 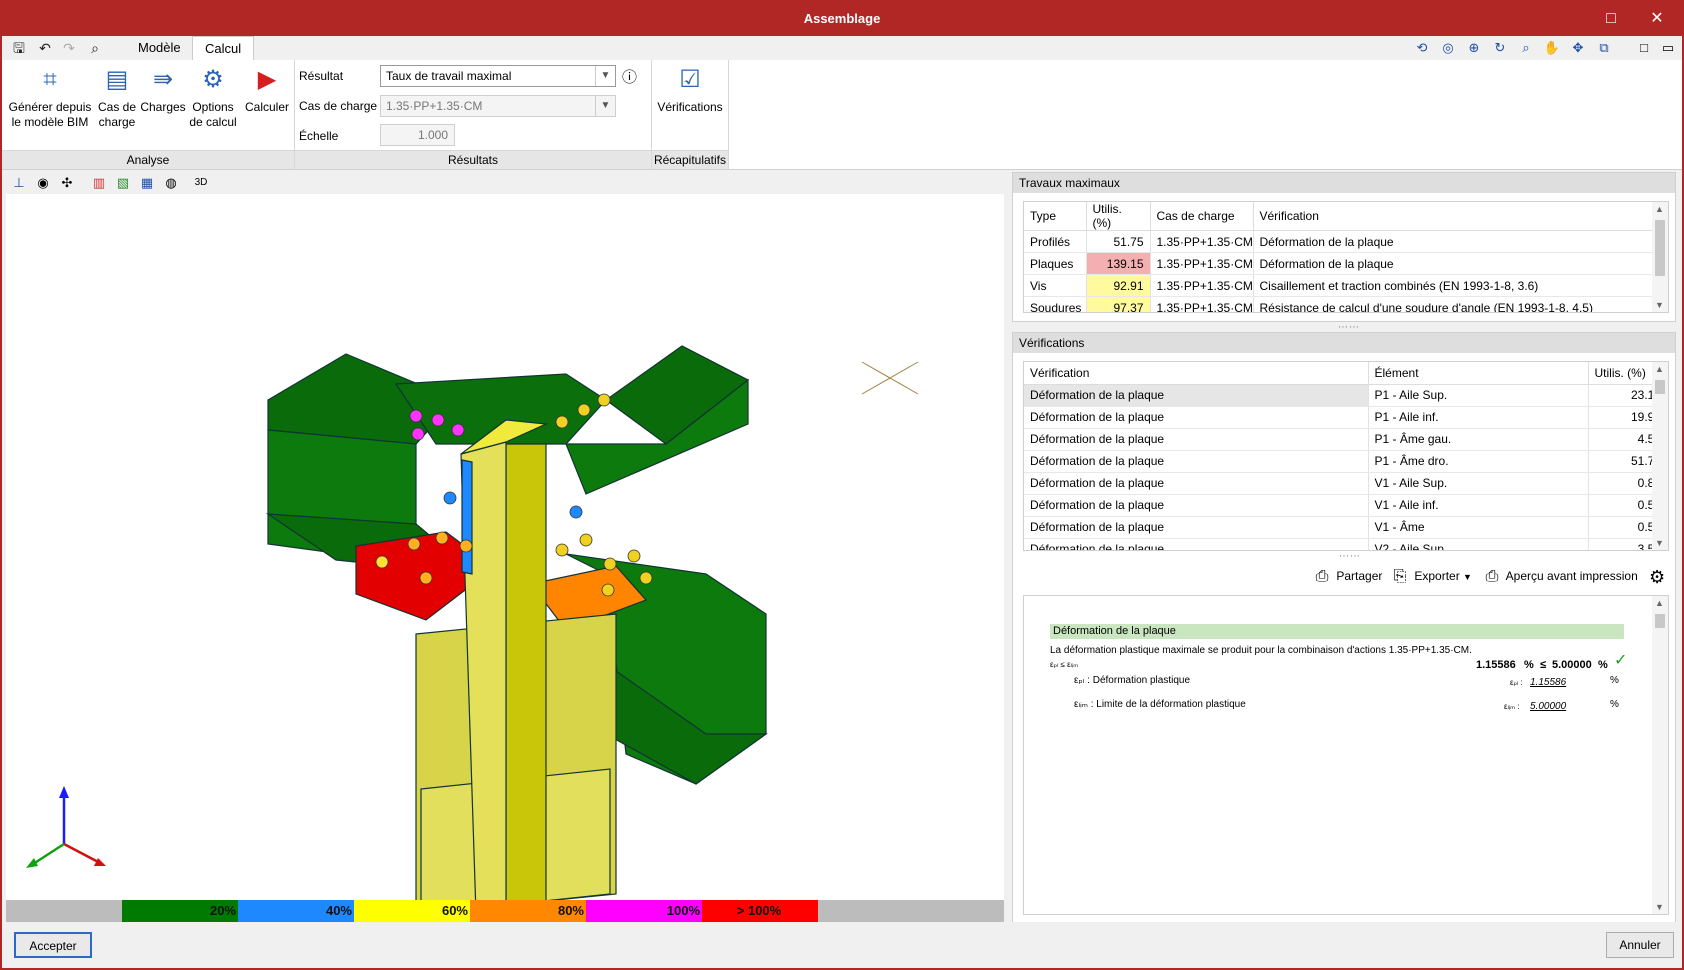 I want to click on col-cas: Cas de charge, so click(x=1202, y=216).